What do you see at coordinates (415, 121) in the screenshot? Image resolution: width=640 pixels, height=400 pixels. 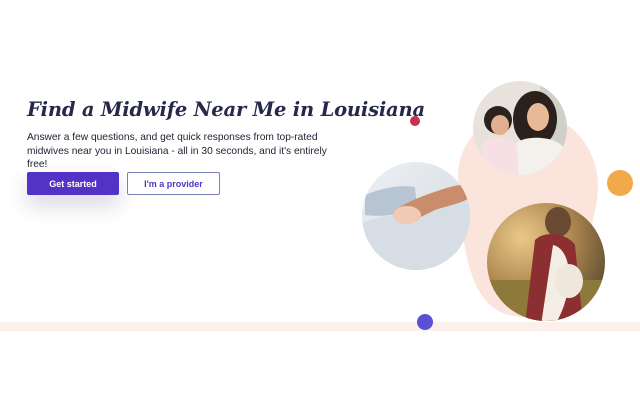 I see `red-dot` at bounding box center [415, 121].